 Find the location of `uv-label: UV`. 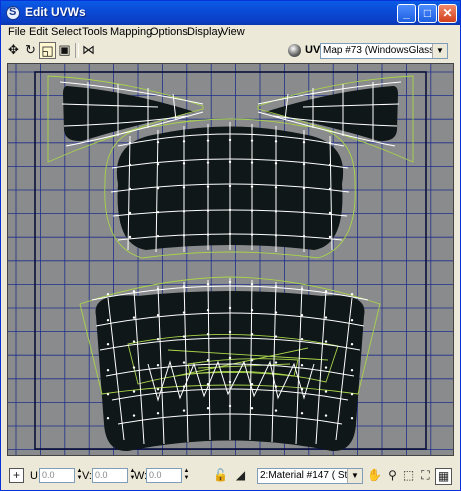

uv-label: UV is located at coordinates (312, 50).